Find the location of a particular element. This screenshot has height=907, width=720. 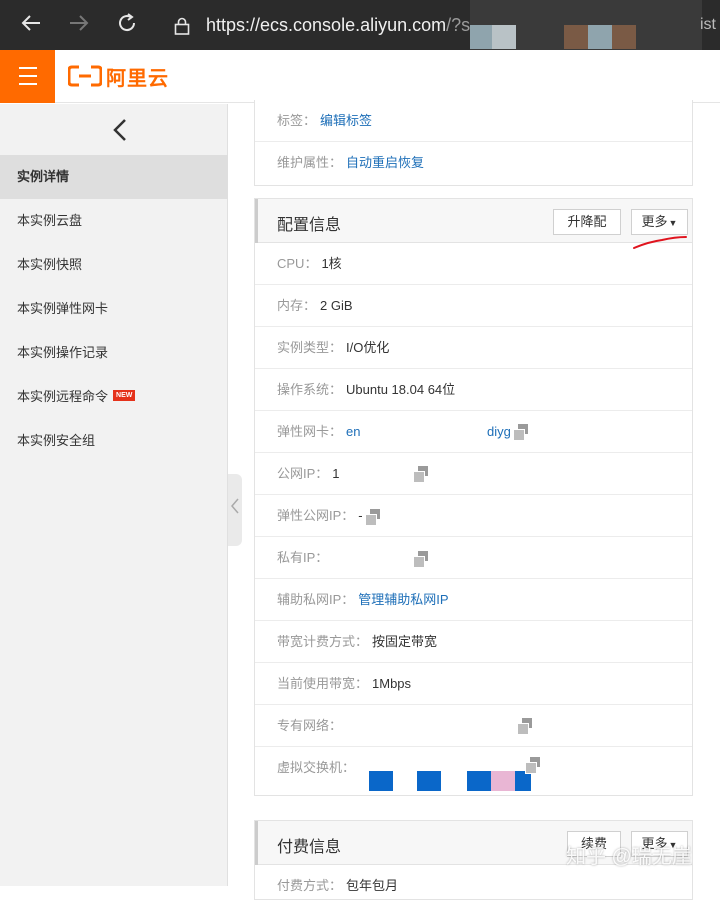

logo-text: 阿里云 is located at coordinates (137, 78).